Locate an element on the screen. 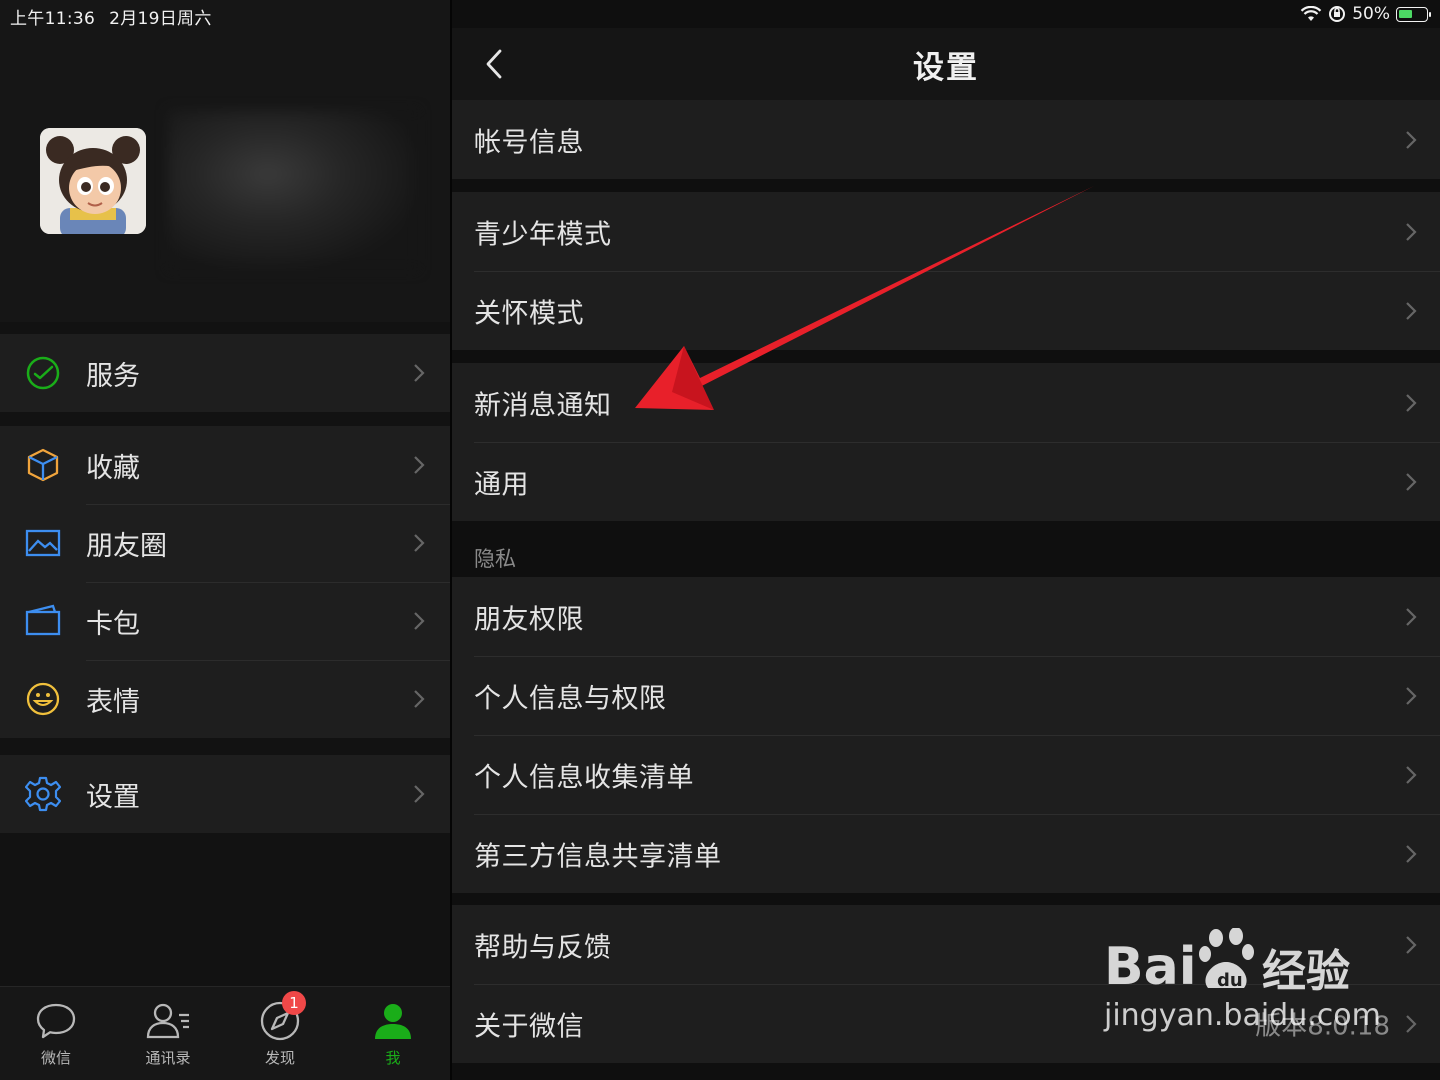  profile-header is located at coordinates (225, 161).